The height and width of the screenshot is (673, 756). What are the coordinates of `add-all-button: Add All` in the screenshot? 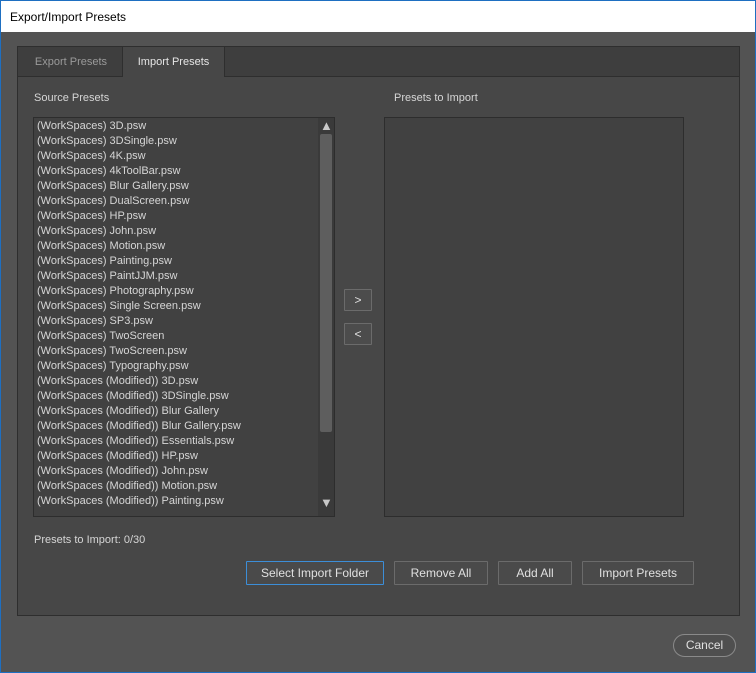 It's located at (535, 573).